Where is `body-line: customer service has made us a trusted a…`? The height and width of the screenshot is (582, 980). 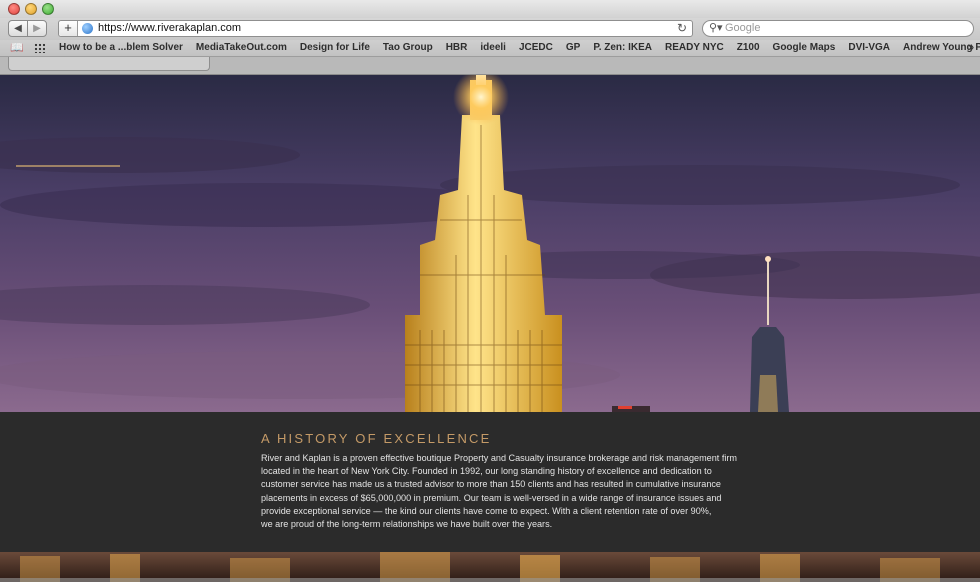 body-line: customer service has made us a trusted a… is located at coordinates (491, 484).